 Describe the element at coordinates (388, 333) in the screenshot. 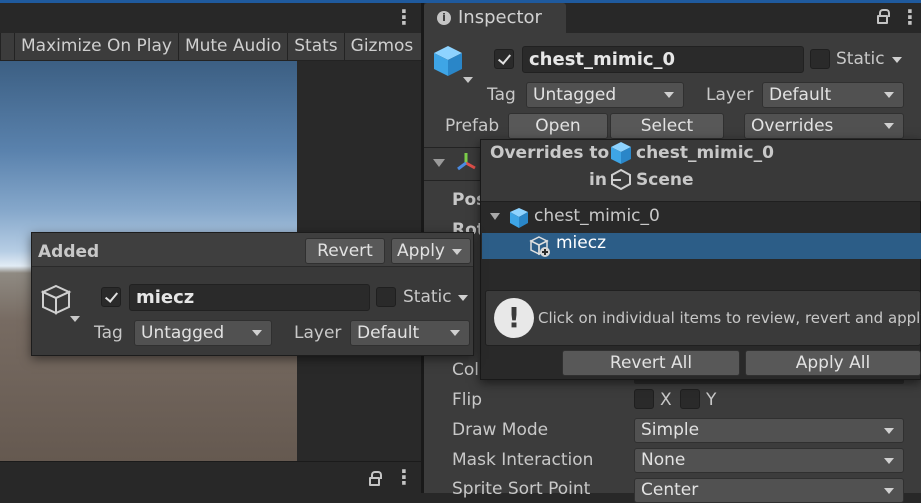

I see `added-layer-value: Default` at that location.